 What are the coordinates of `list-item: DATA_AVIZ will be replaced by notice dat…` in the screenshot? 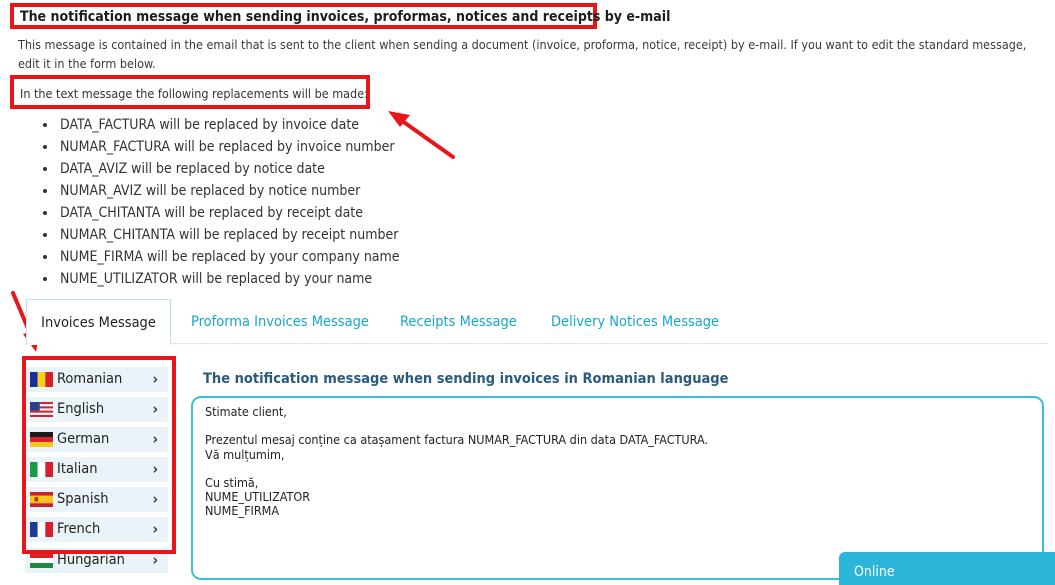 It's located at (229, 169).